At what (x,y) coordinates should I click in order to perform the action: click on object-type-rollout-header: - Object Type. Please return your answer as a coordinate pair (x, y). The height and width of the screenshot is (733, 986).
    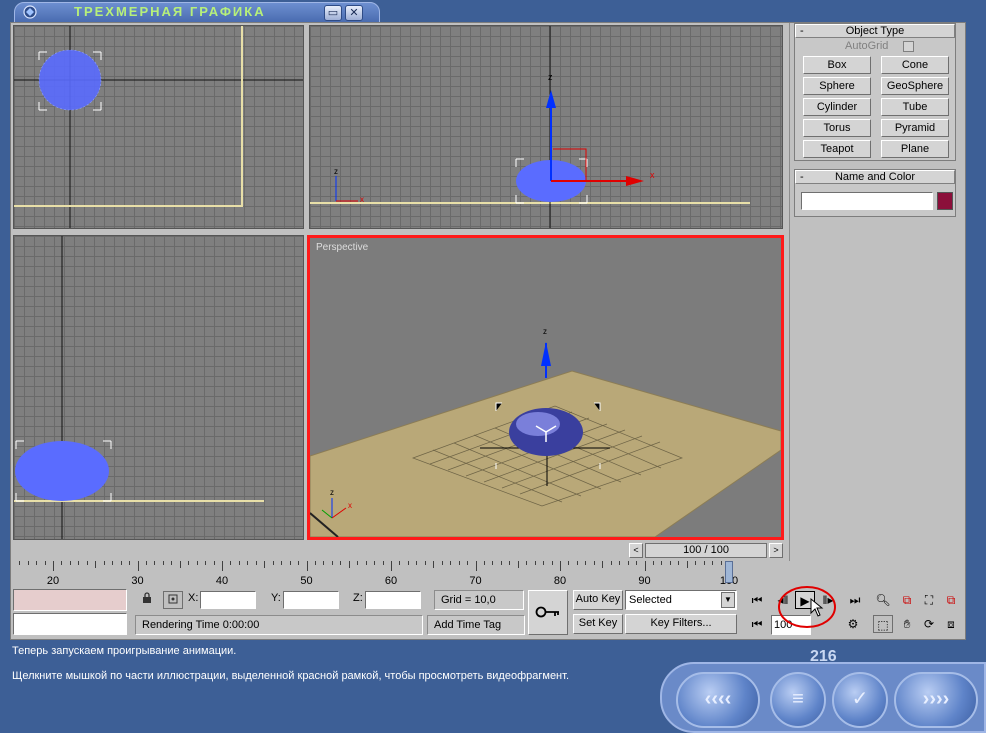
    Looking at the image, I should click on (875, 31).